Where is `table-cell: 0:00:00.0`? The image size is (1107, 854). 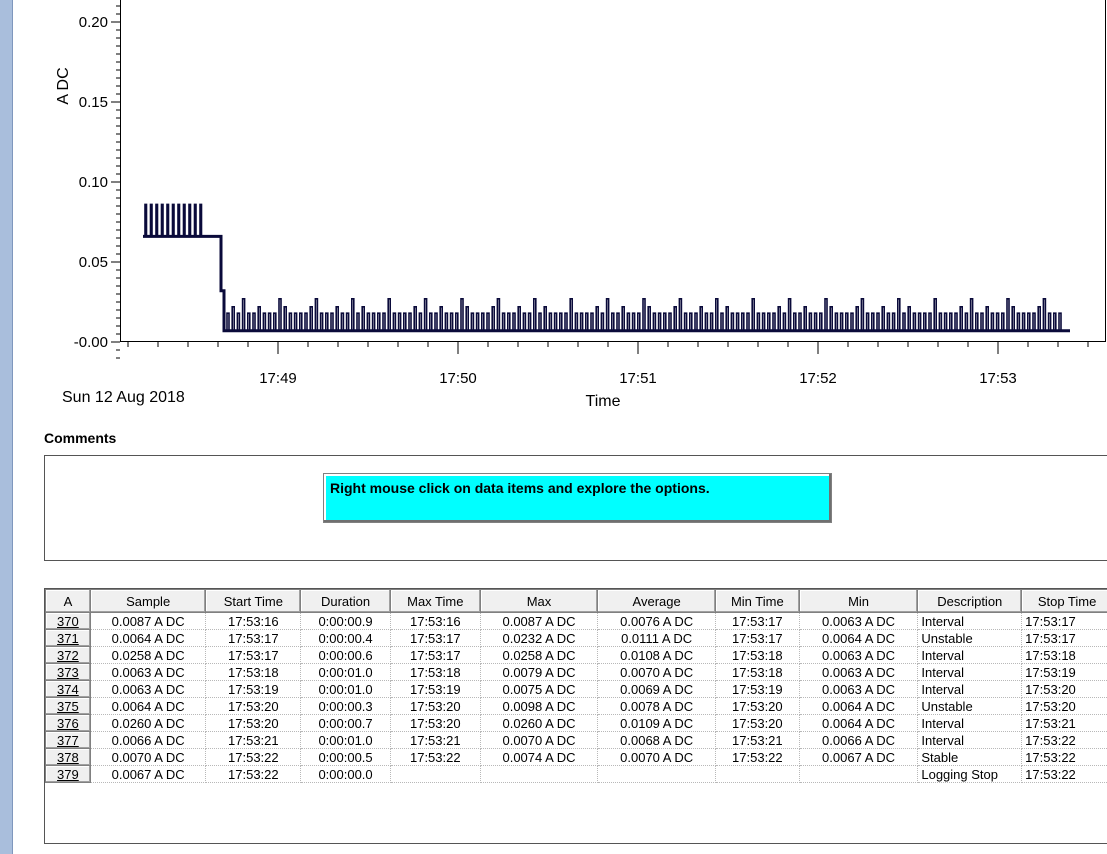
table-cell: 0:00:00.0 is located at coordinates (345, 774).